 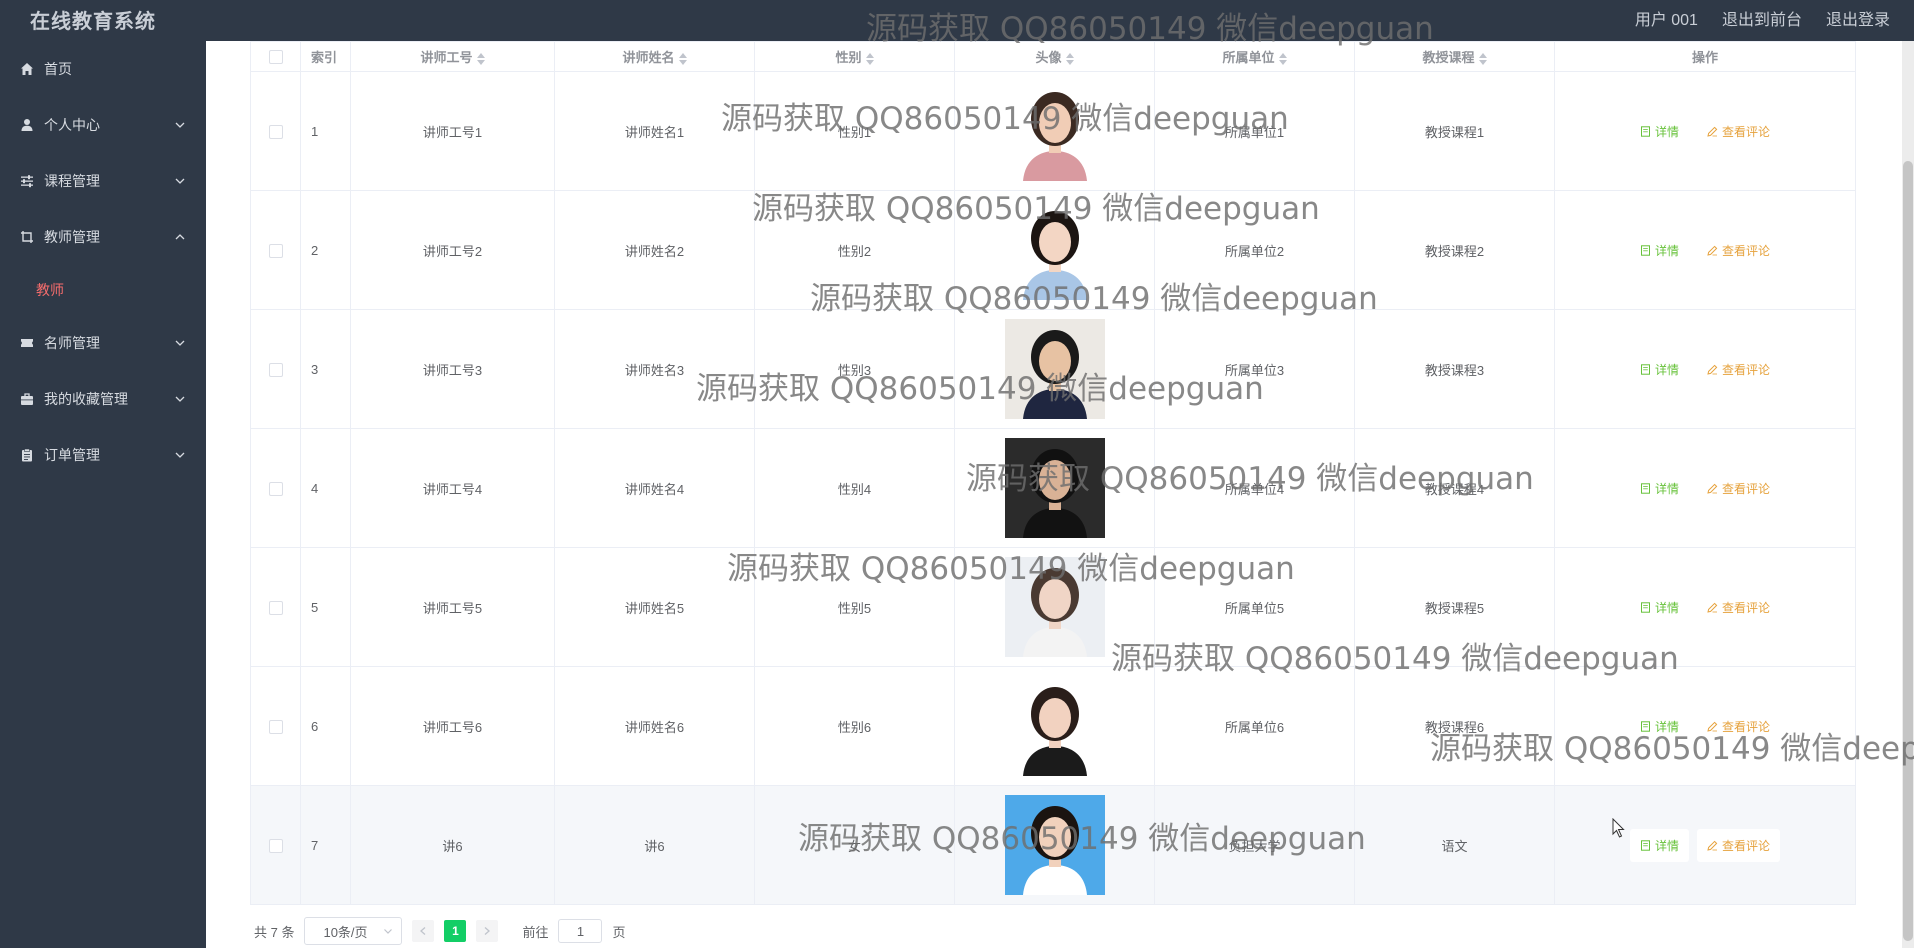 I want to click on cell-course: 教授课程5, so click(x=1454, y=607).